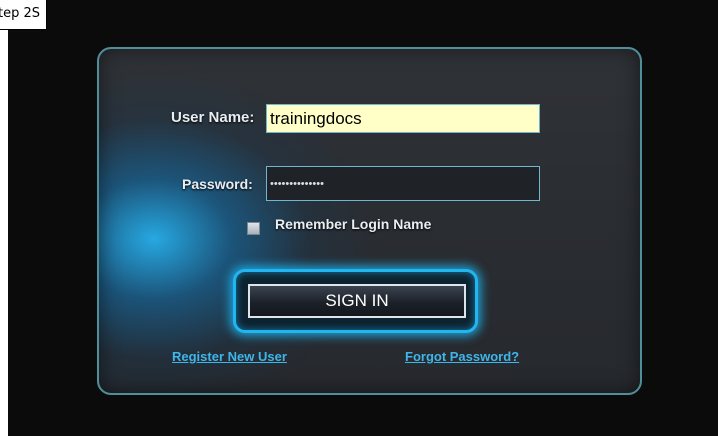 Image resolution: width=718 pixels, height=436 pixels. I want to click on password-label: Password:, so click(217, 184).